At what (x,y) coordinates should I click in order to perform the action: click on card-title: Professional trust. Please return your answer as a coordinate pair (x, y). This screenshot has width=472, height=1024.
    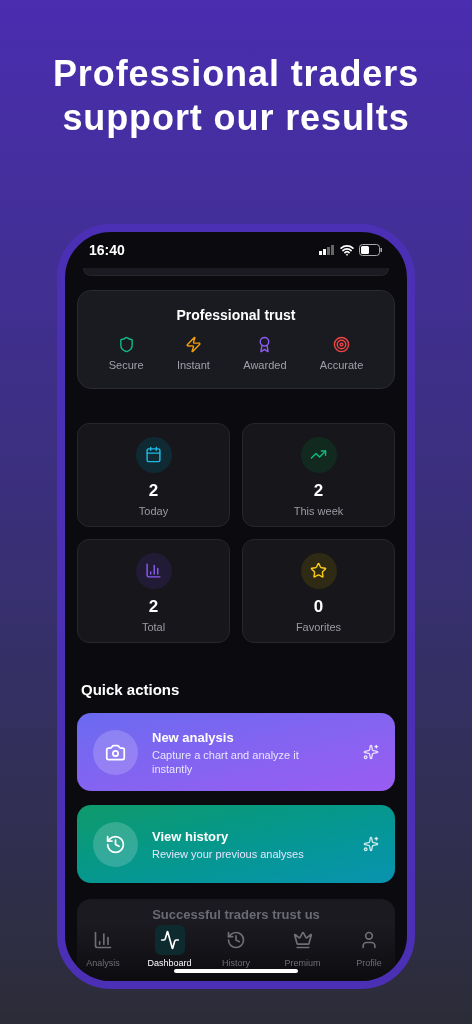
    Looking at the image, I should click on (236, 315).